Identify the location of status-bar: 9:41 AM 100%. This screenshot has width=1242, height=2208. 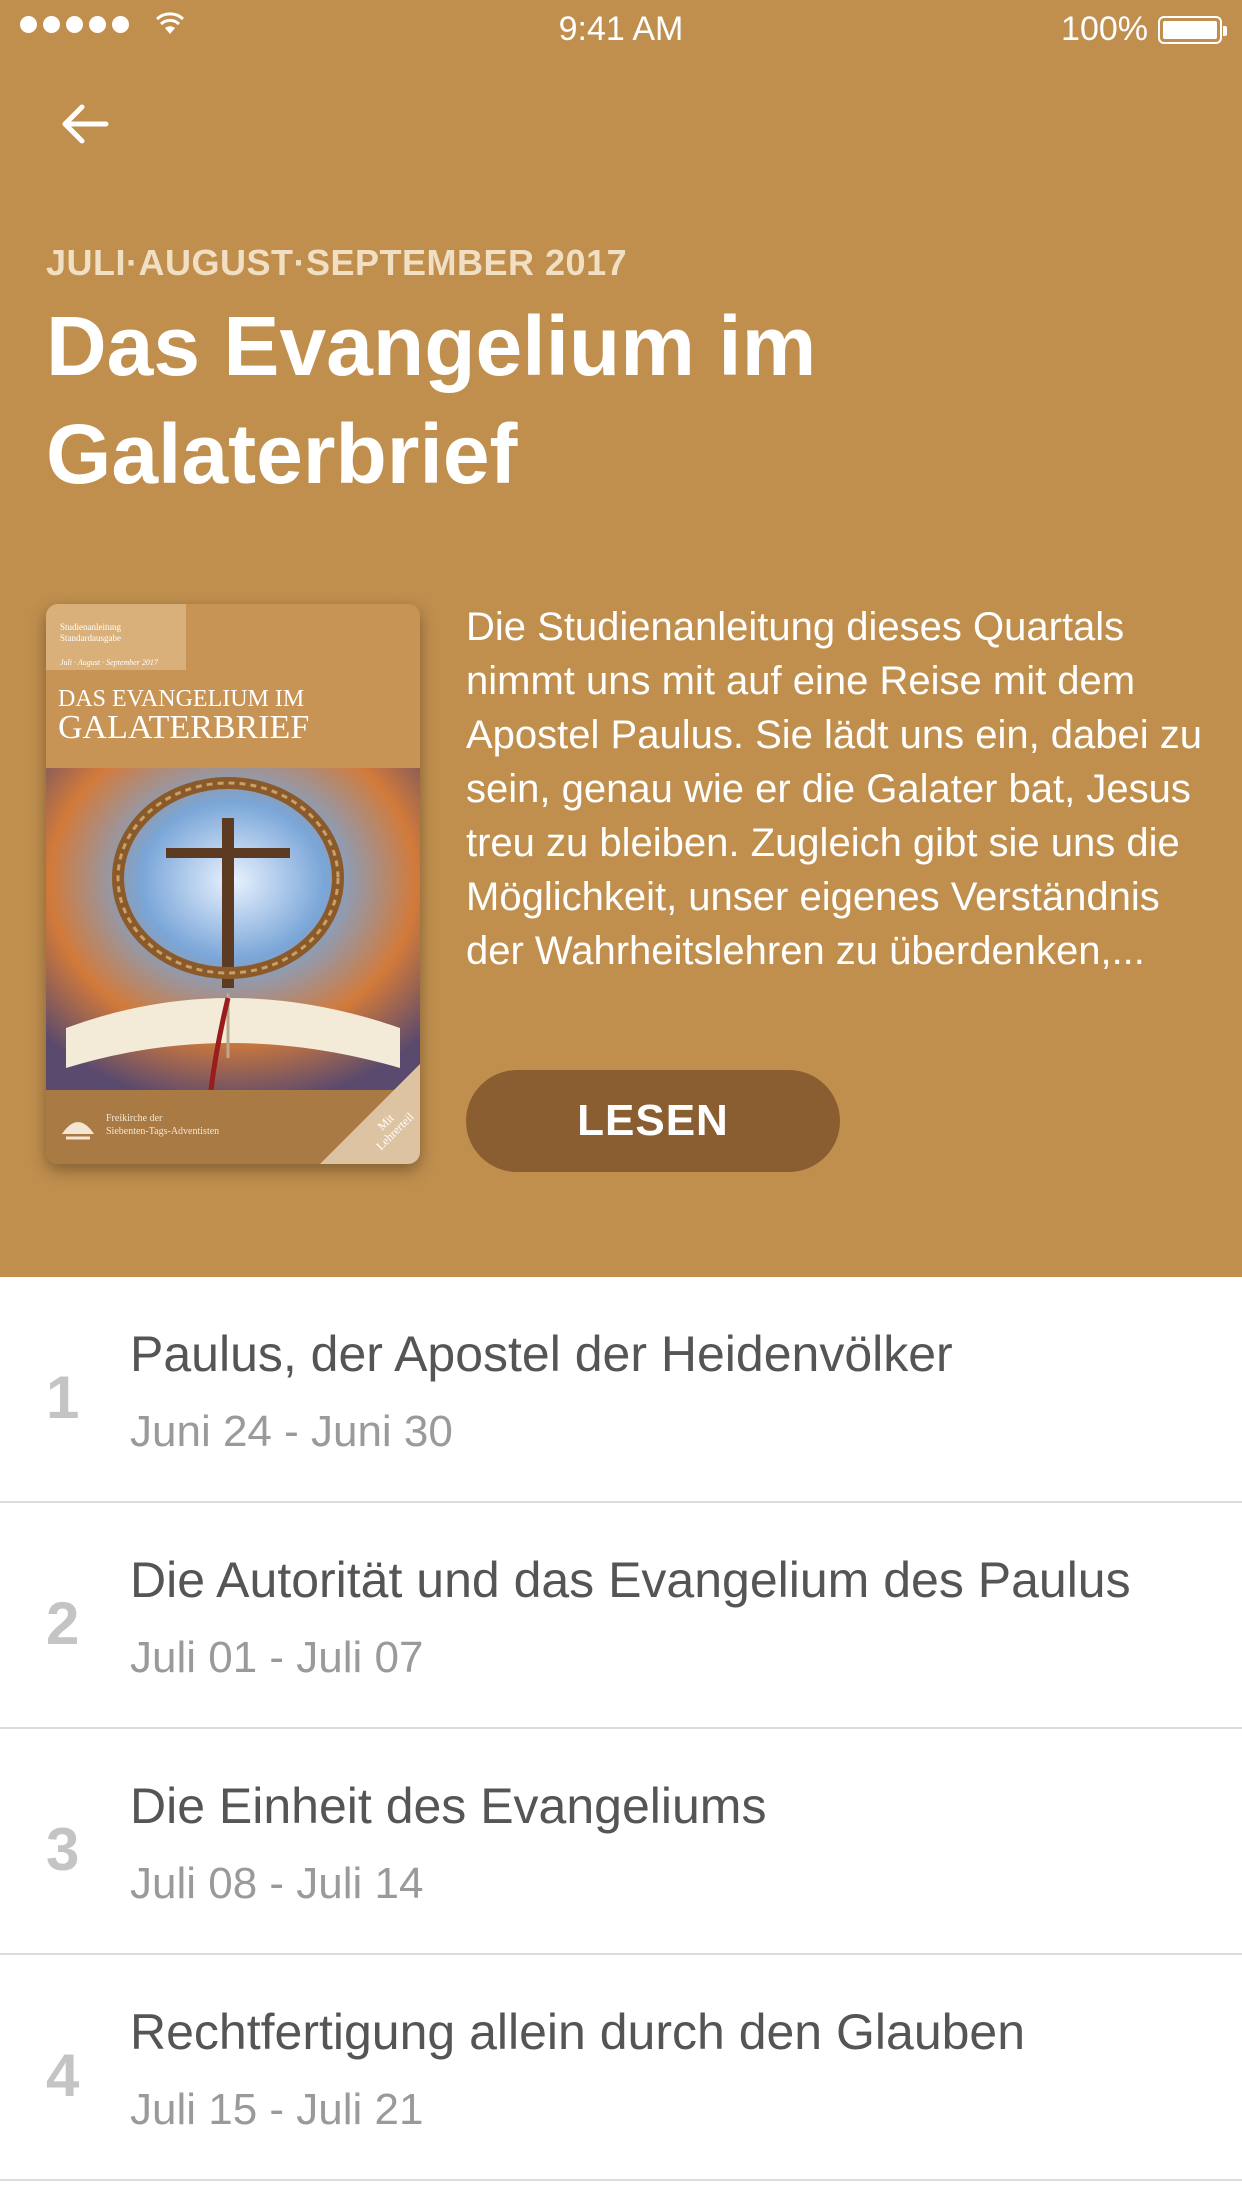
(621, 30).